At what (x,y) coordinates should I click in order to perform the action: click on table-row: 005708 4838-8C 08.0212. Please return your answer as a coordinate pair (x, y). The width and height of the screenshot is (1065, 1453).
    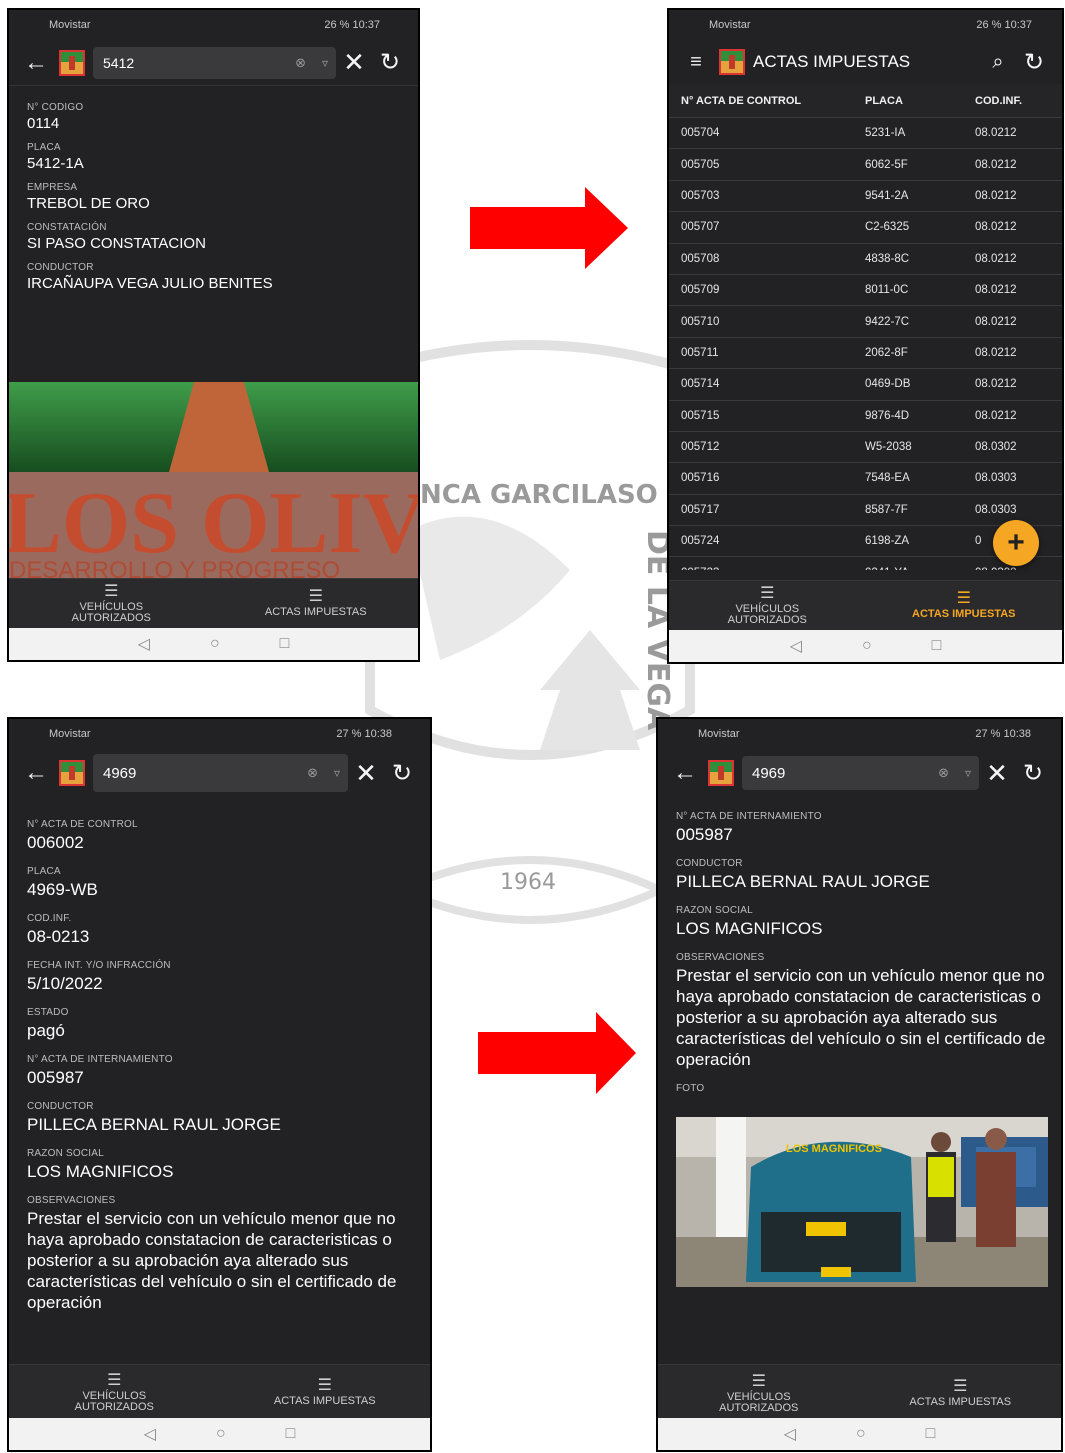
    Looking at the image, I should click on (865, 259).